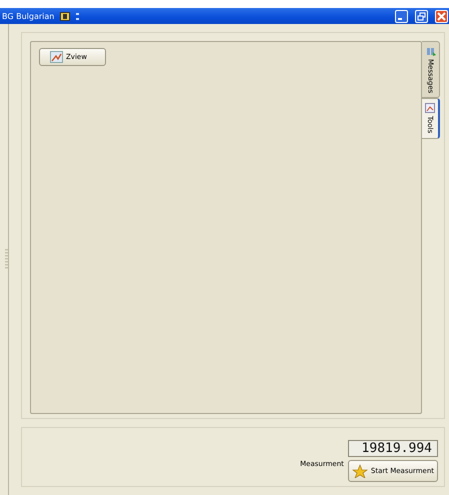 The image size is (449, 495). I want to click on restore-icon, so click(421, 16).